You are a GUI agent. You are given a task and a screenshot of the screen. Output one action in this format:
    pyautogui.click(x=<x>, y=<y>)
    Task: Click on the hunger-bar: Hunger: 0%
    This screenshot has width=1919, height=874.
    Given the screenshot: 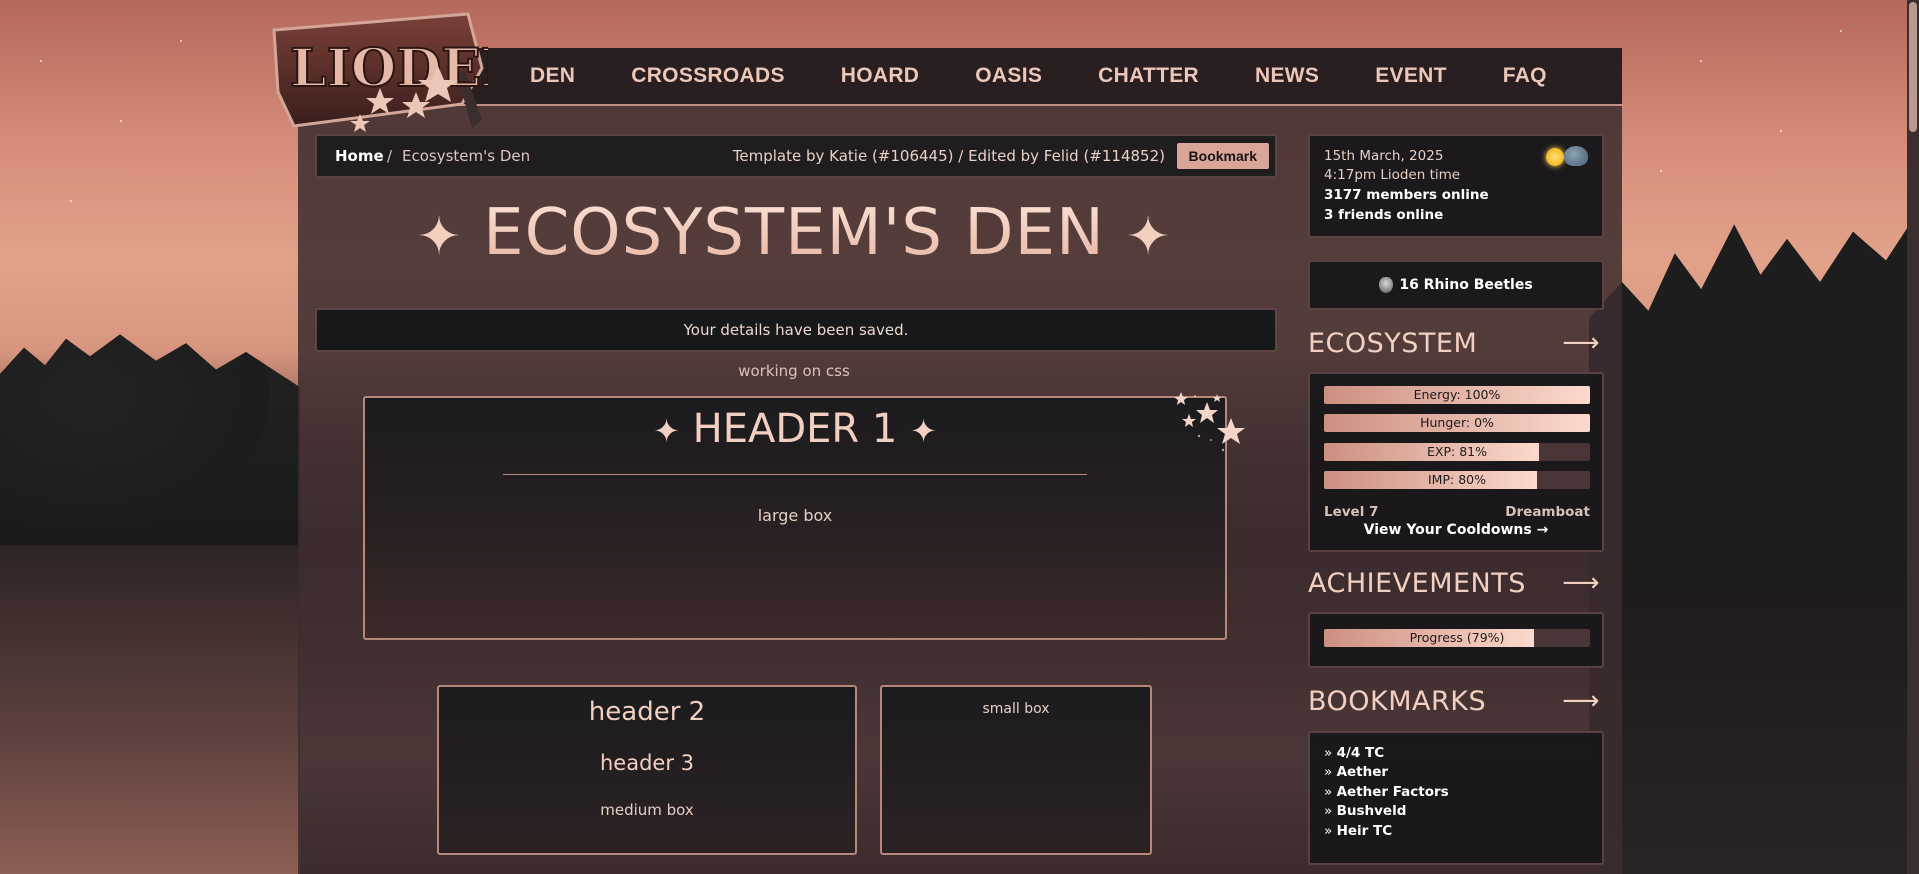 What is the action you would take?
    pyautogui.click(x=1457, y=423)
    